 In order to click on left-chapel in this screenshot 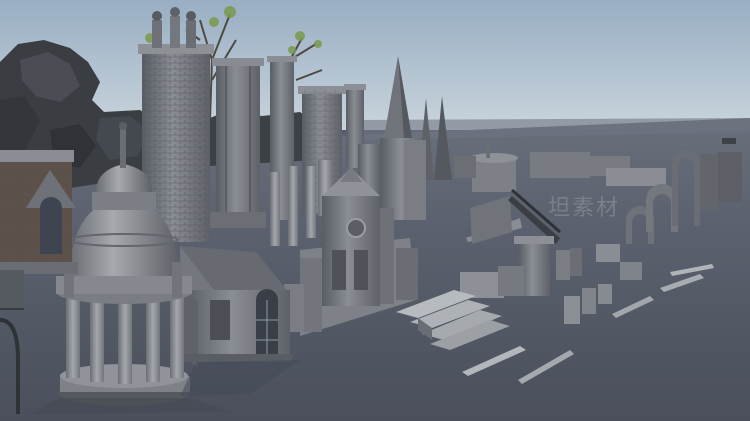, I will do `click(39, 212)`.